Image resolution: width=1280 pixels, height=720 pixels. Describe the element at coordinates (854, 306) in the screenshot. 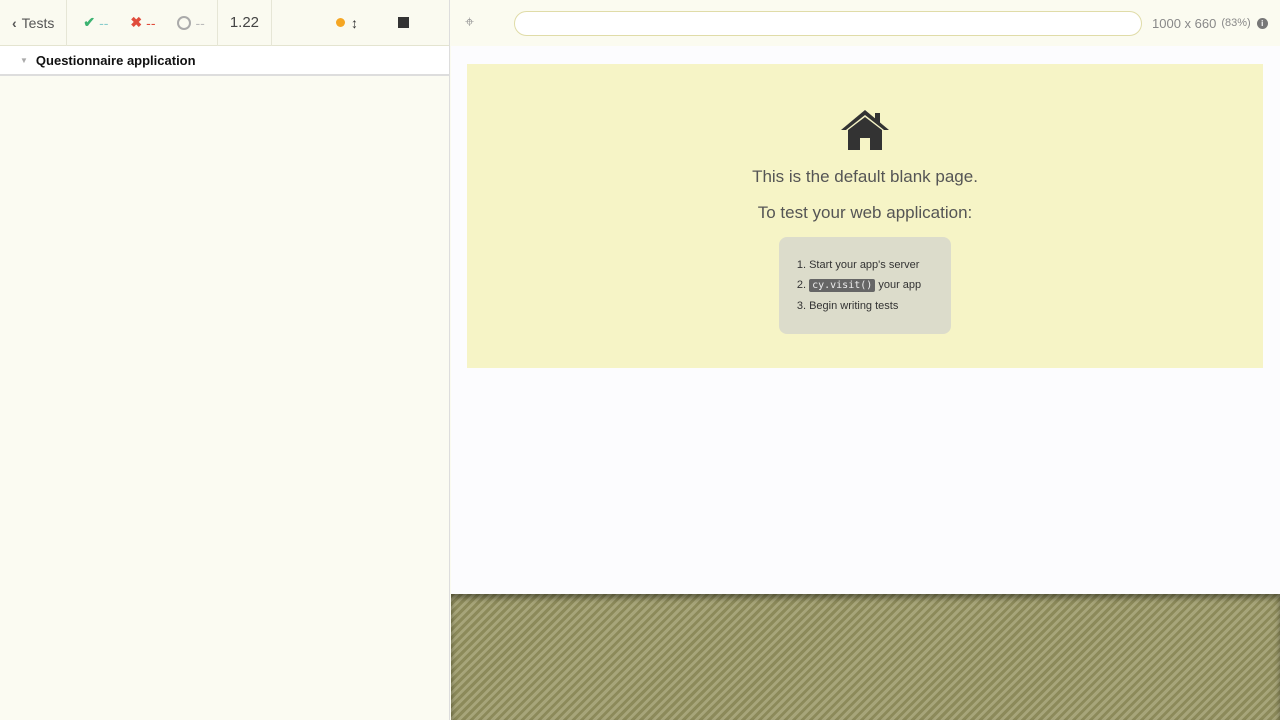

I see `step-text: Begin writing tests` at that location.